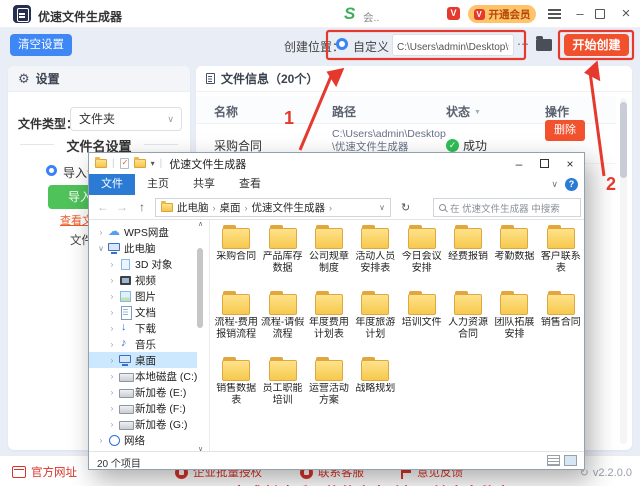  I want to click on tree-item-WPS网盘: › WPS网盘, so click(143, 232).